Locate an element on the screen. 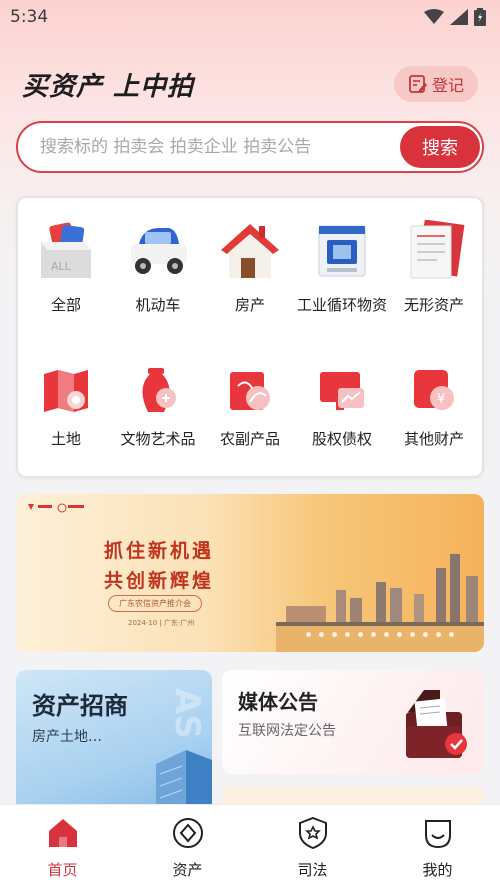 This screenshot has height=888, width=500. category-label: 全部 is located at coordinates (65, 305).